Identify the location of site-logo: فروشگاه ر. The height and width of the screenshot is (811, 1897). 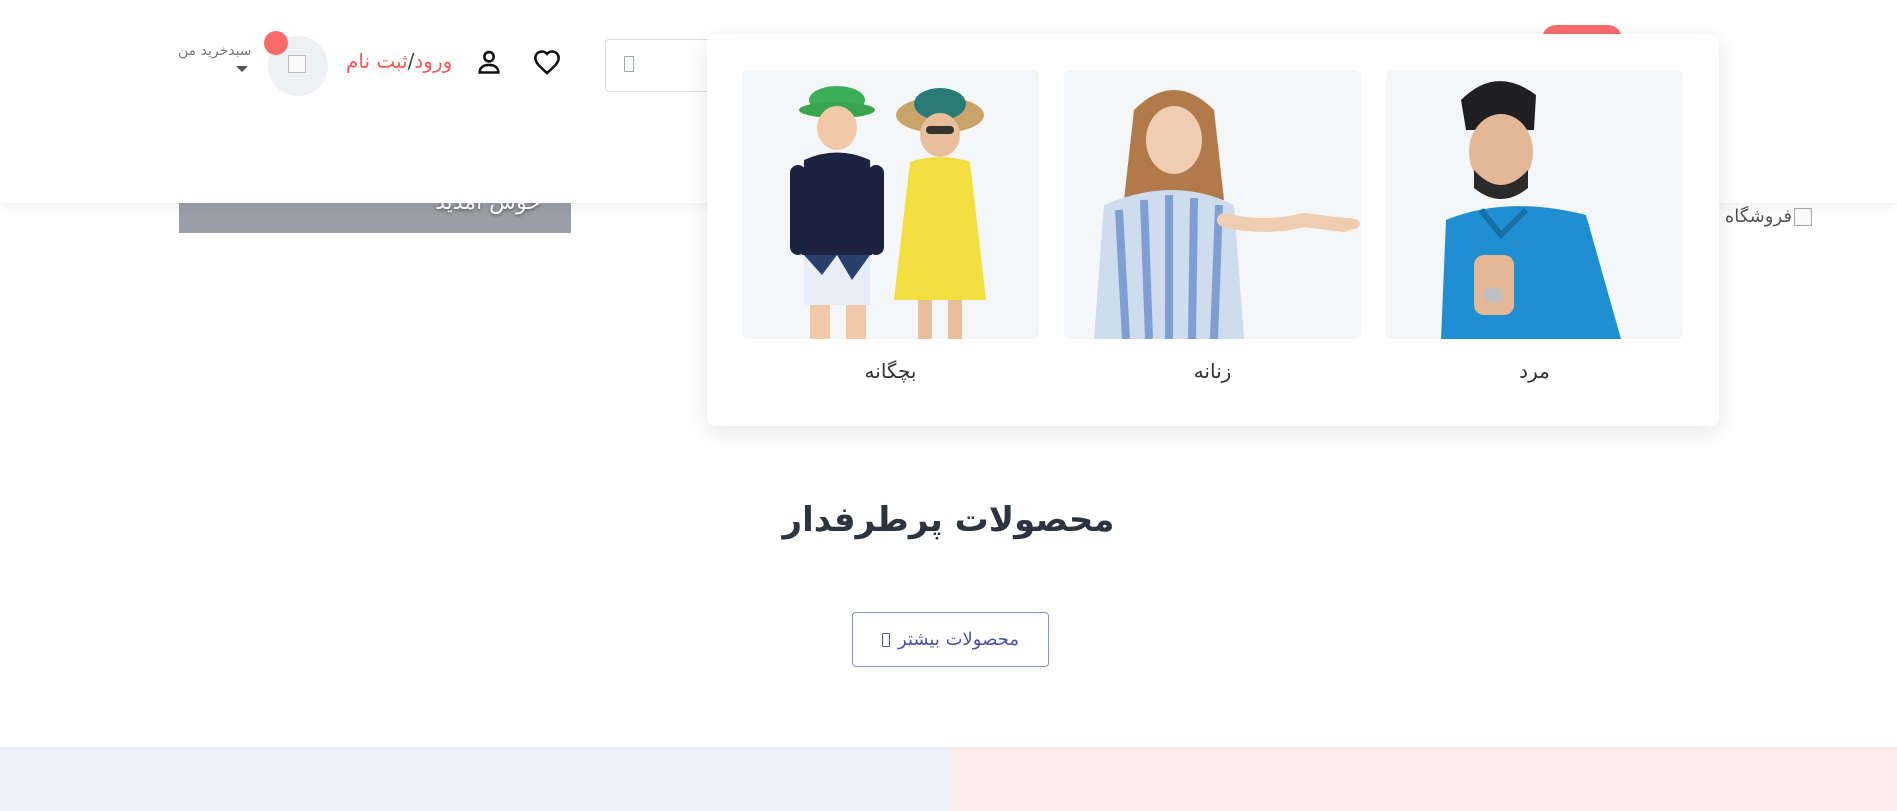
(1761, 216).